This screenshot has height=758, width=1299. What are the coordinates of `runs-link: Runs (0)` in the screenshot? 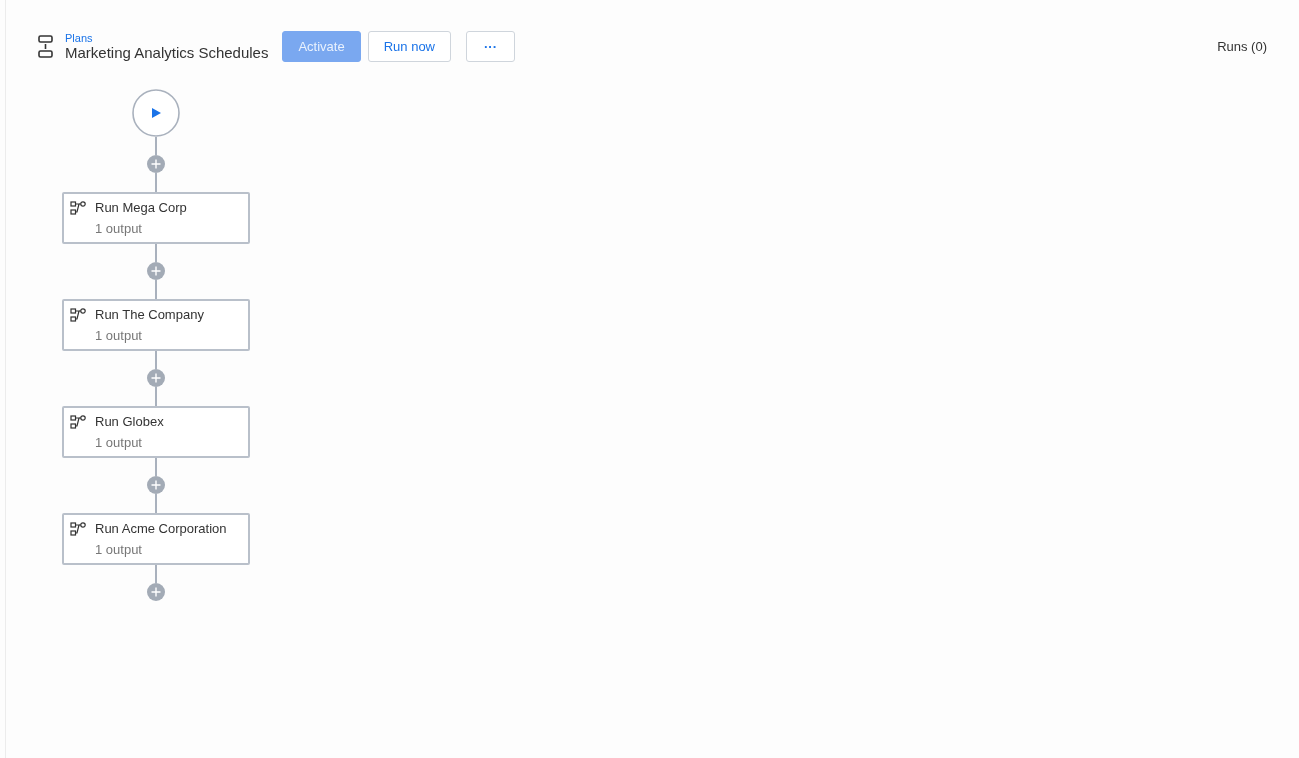 It's located at (1242, 46).